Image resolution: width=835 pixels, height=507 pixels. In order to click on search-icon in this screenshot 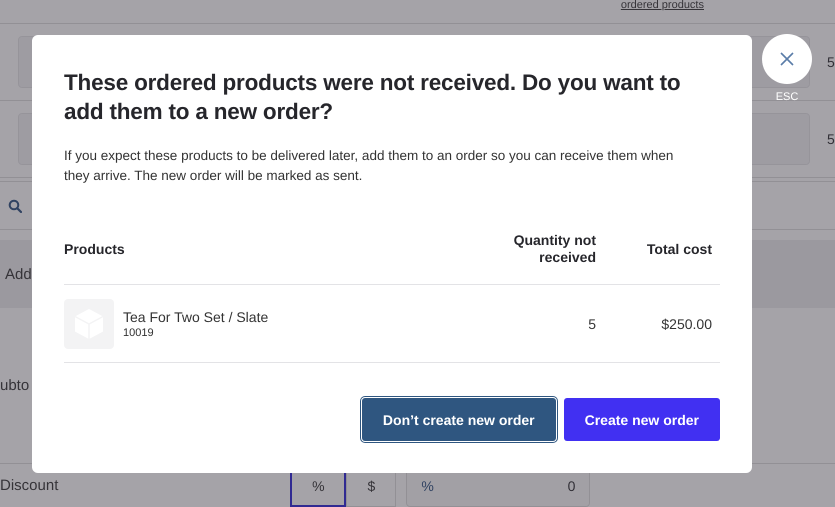, I will do `click(15, 205)`.